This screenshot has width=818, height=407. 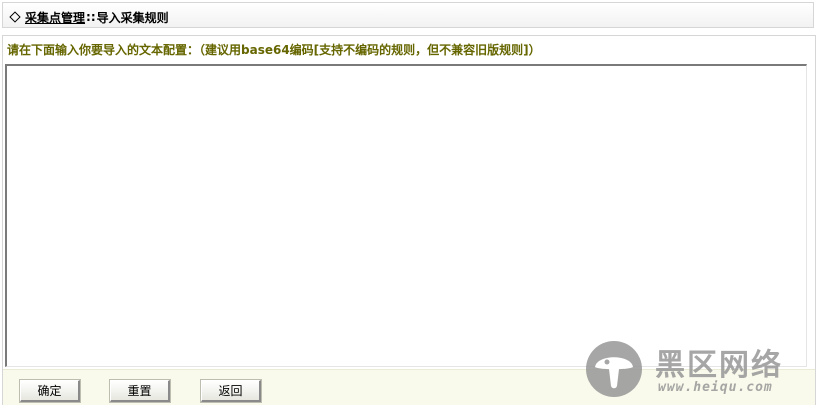 I want to click on back-button: 返回, so click(x=231, y=391).